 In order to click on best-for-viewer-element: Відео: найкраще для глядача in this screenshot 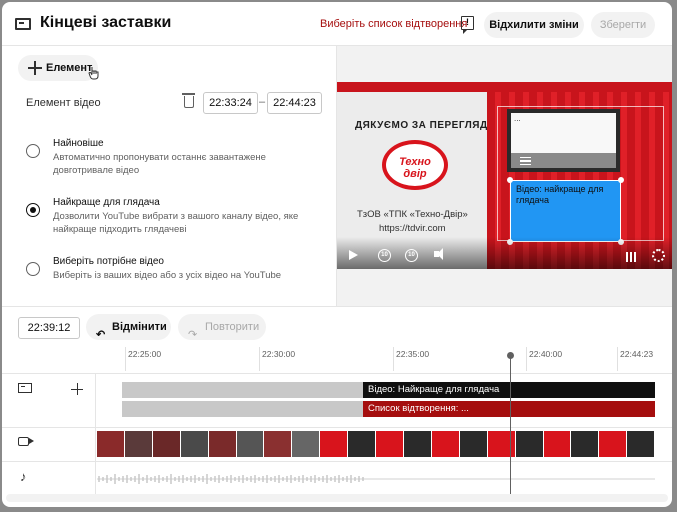, I will do `click(565, 211)`.